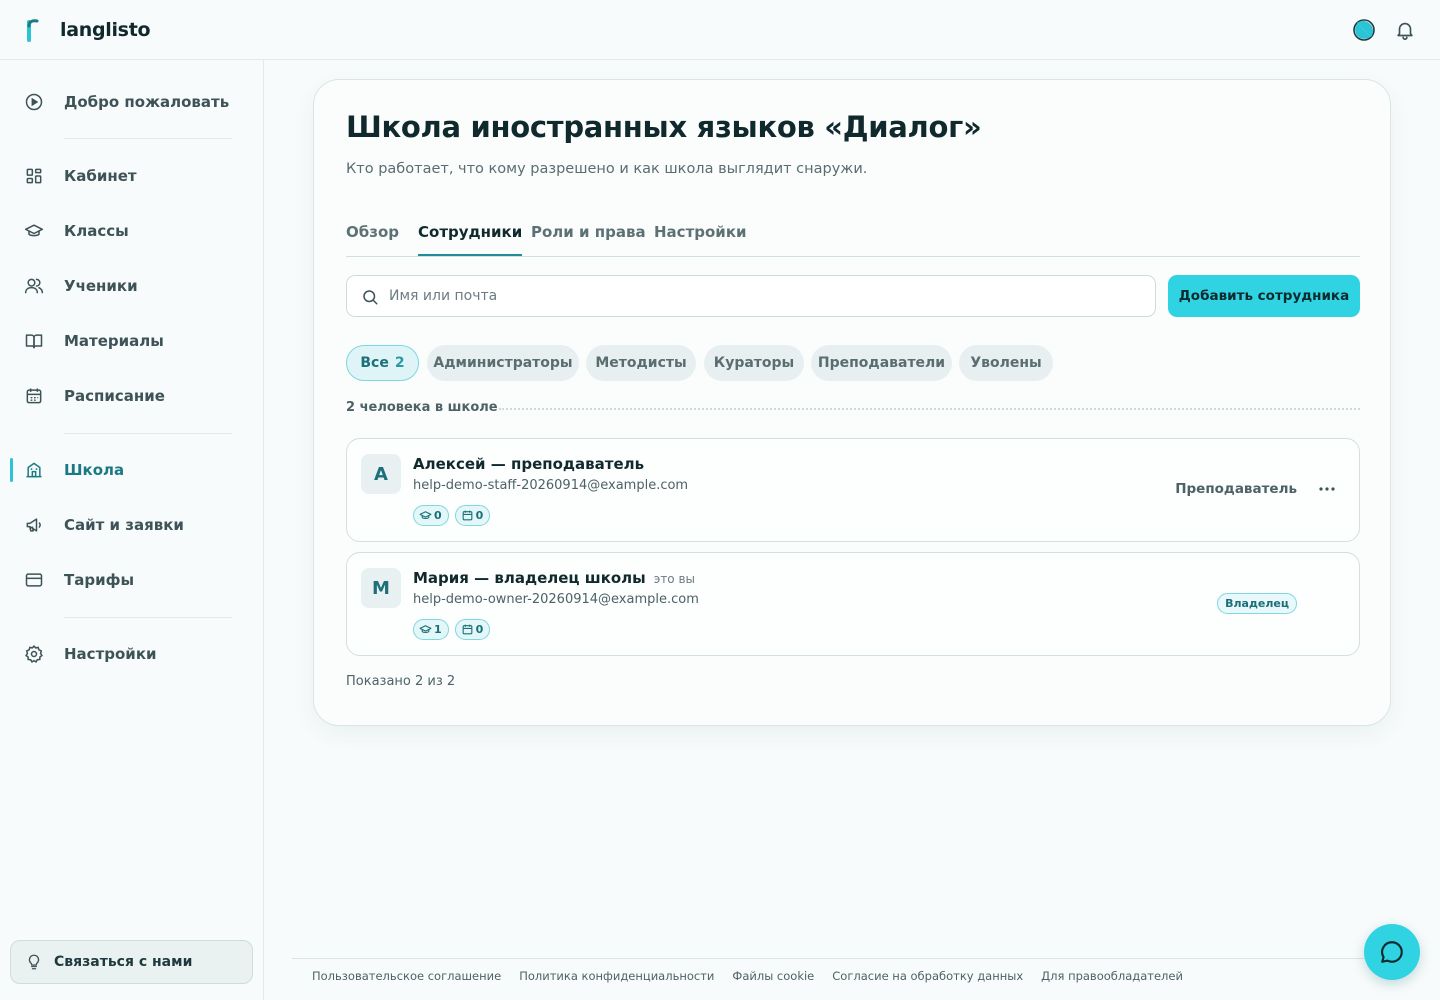 The height and width of the screenshot is (1000, 1440). I want to click on filter-chip-label: Администраторы, so click(503, 363).